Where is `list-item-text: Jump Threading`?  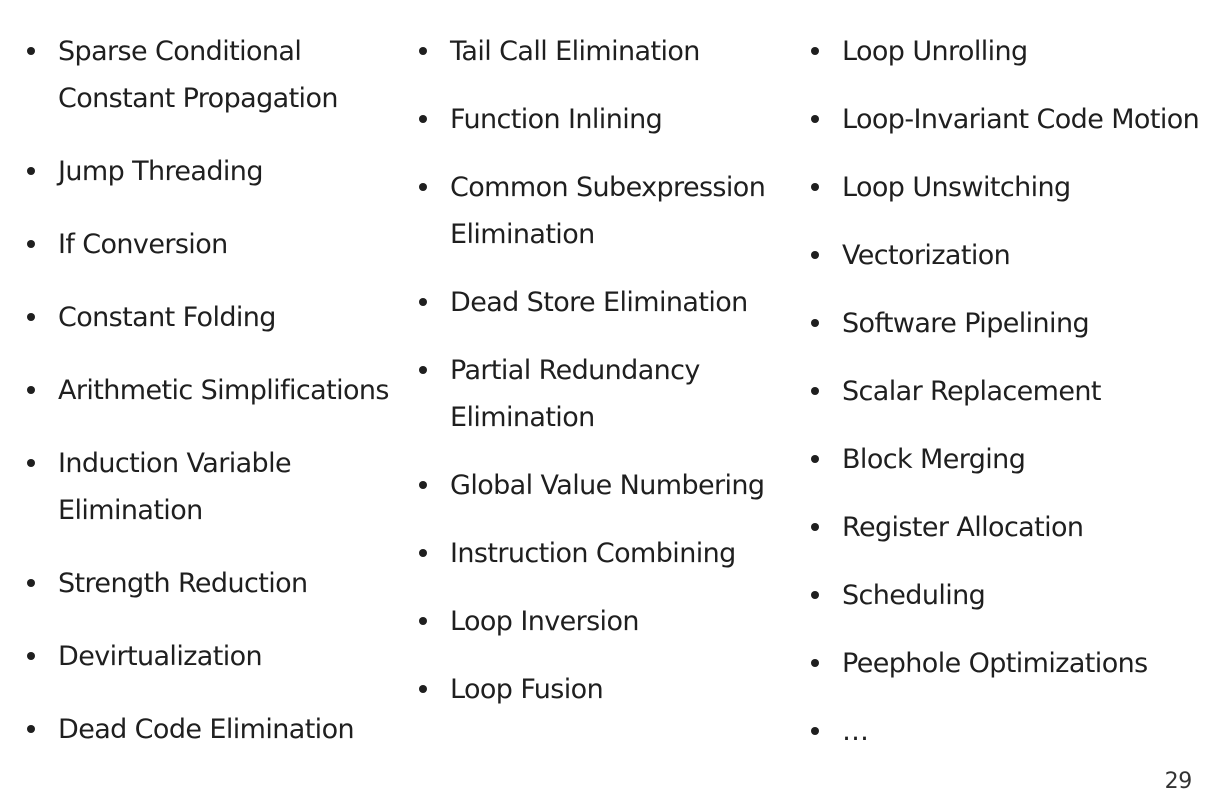 list-item-text: Jump Threading is located at coordinates (160, 171).